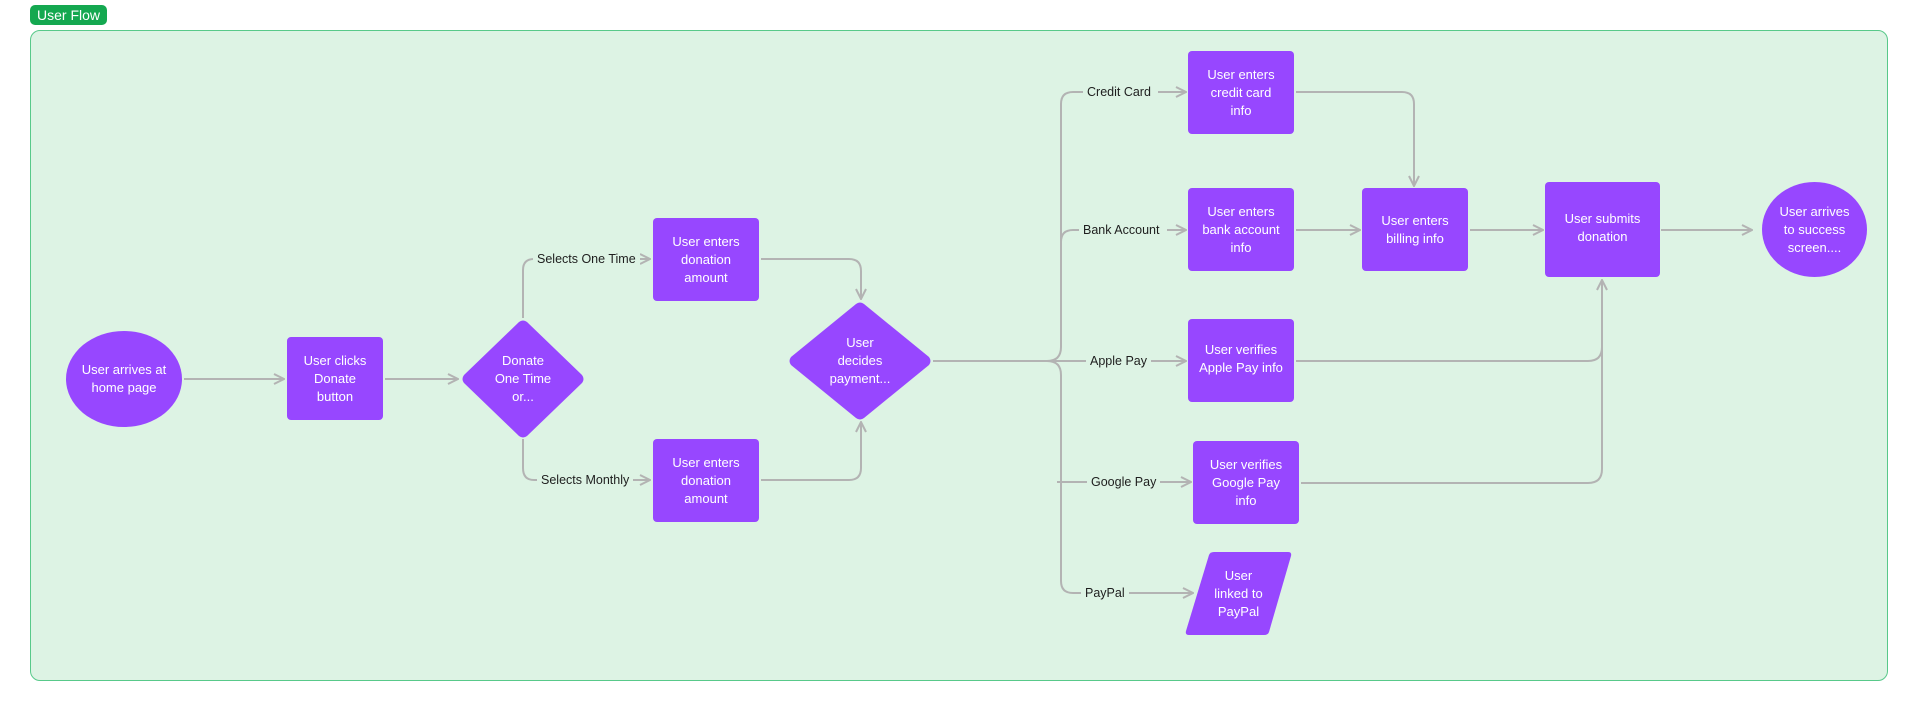 The image size is (1920, 713). Describe the element at coordinates (586, 259) in the screenshot. I see `edge-label-one-time: Selects One Time` at that location.